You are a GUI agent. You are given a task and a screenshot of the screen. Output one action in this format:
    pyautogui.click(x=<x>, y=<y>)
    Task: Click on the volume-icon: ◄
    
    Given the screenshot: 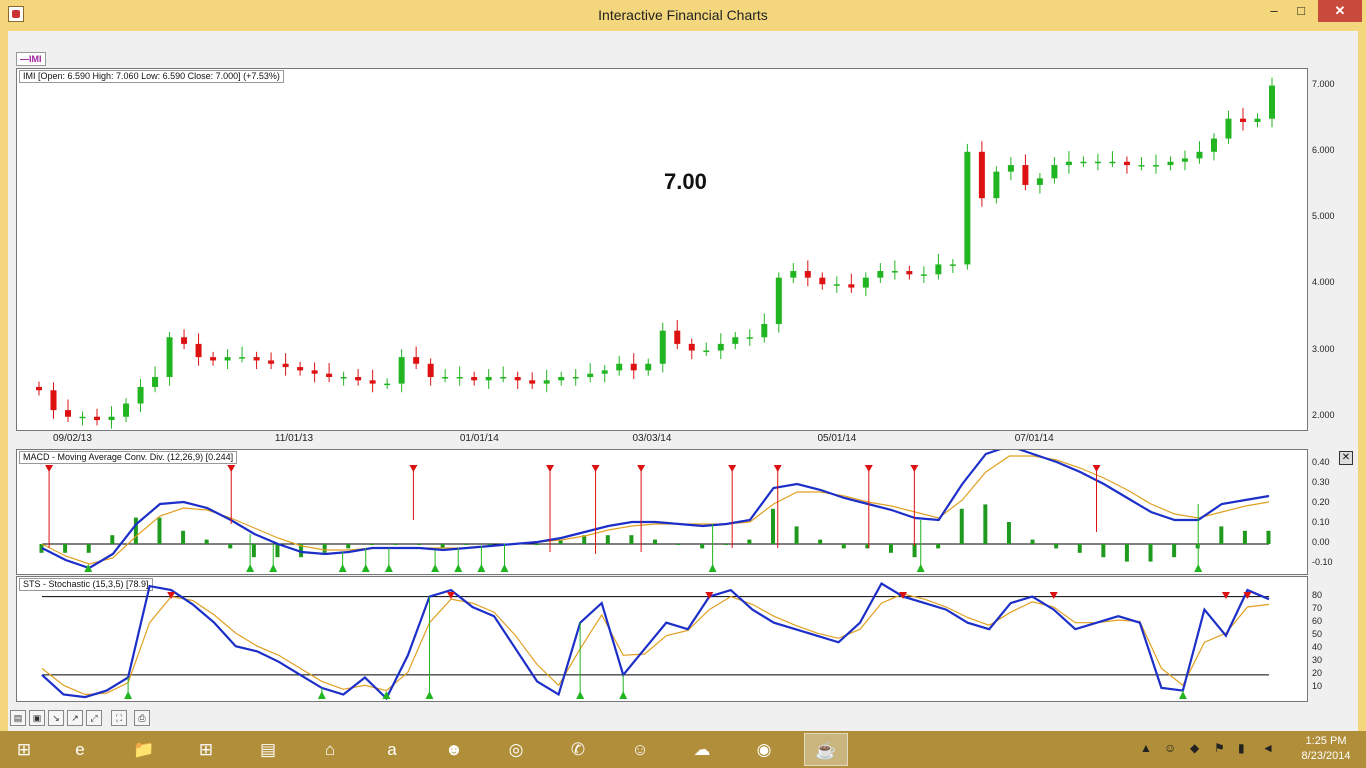 What is the action you would take?
    pyautogui.click(x=1268, y=748)
    